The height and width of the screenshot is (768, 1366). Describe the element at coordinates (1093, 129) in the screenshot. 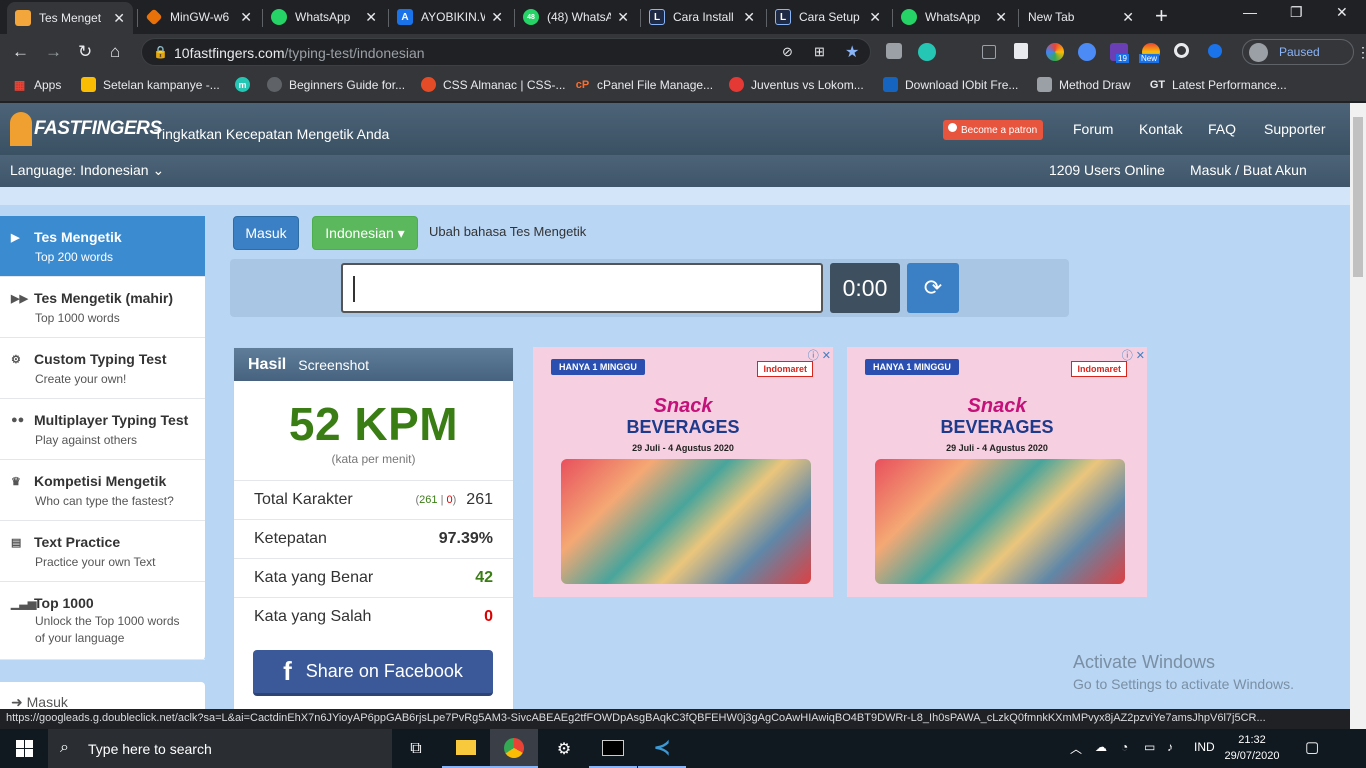

I see `nav-forum: Forum` at that location.